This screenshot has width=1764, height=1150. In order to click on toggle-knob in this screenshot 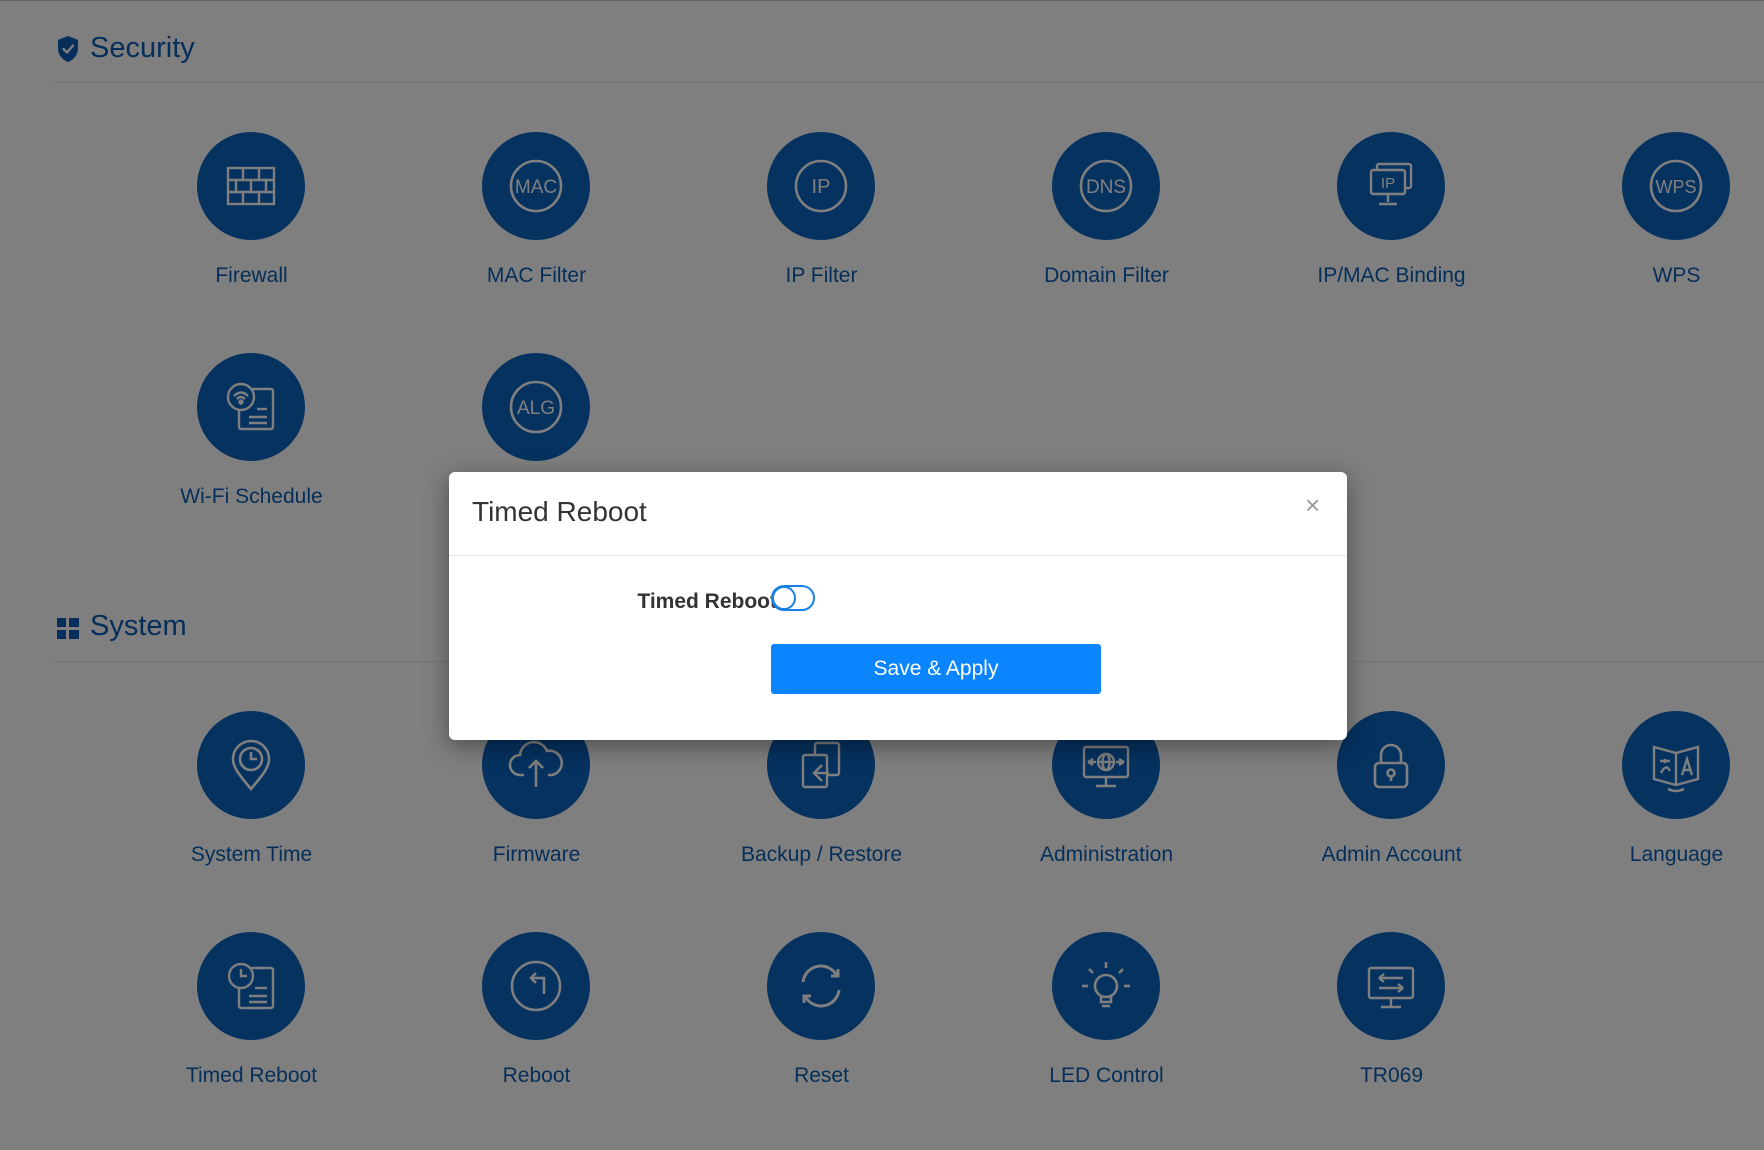, I will do `click(784, 598)`.